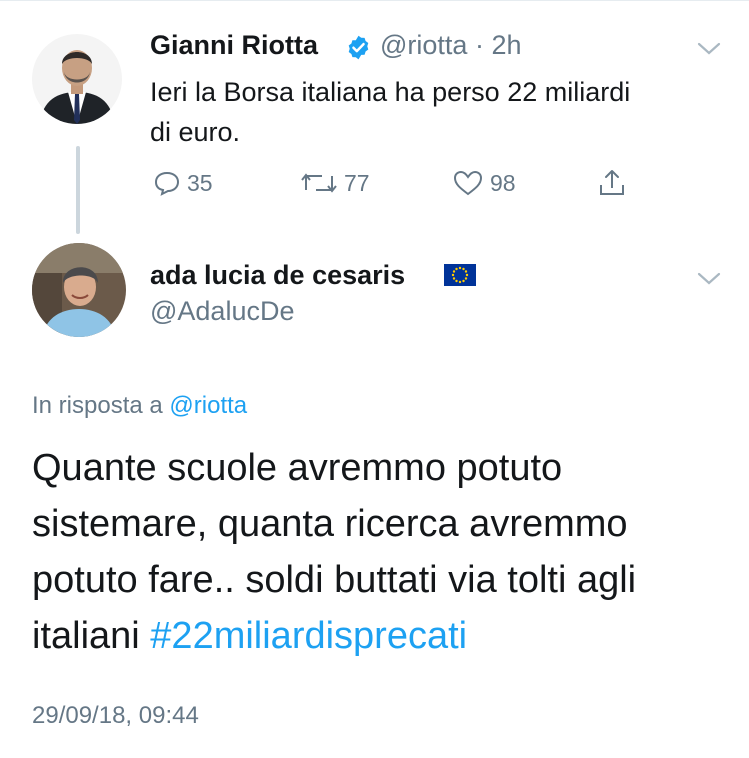 Image resolution: width=749 pixels, height=758 pixels. I want to click on tweet1-time: · 2h, so click(498, 45).